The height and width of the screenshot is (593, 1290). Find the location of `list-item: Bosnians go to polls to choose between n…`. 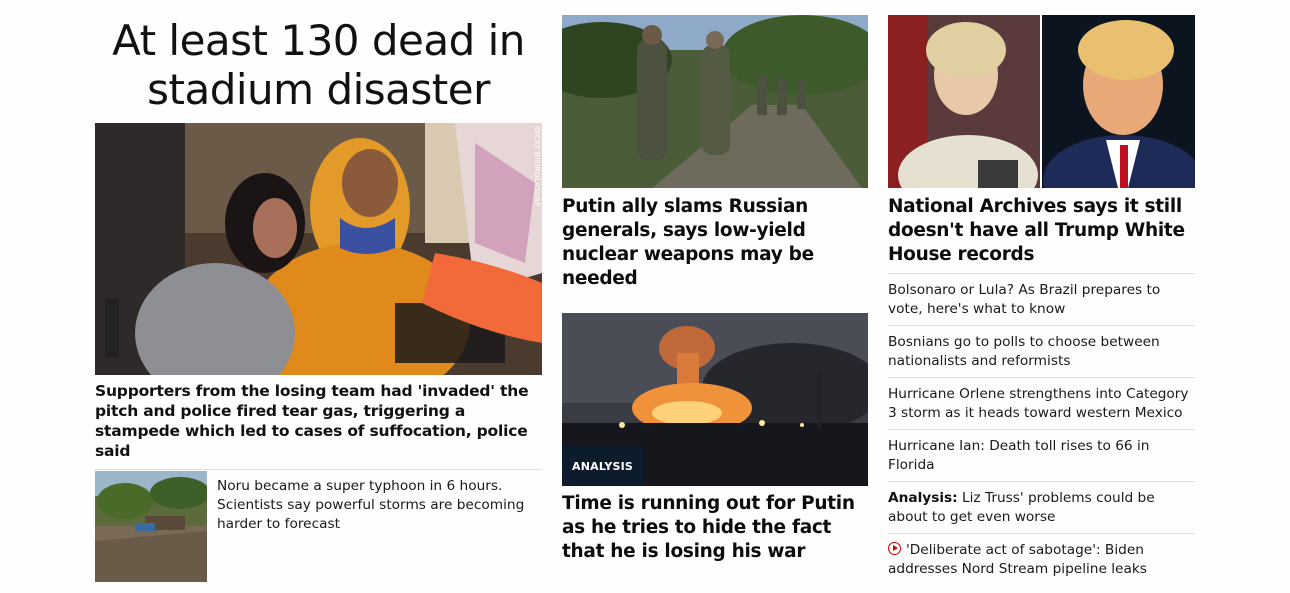

list-item: Bosnians go to polls to choose between n… is located at coordinates (1041, 352).